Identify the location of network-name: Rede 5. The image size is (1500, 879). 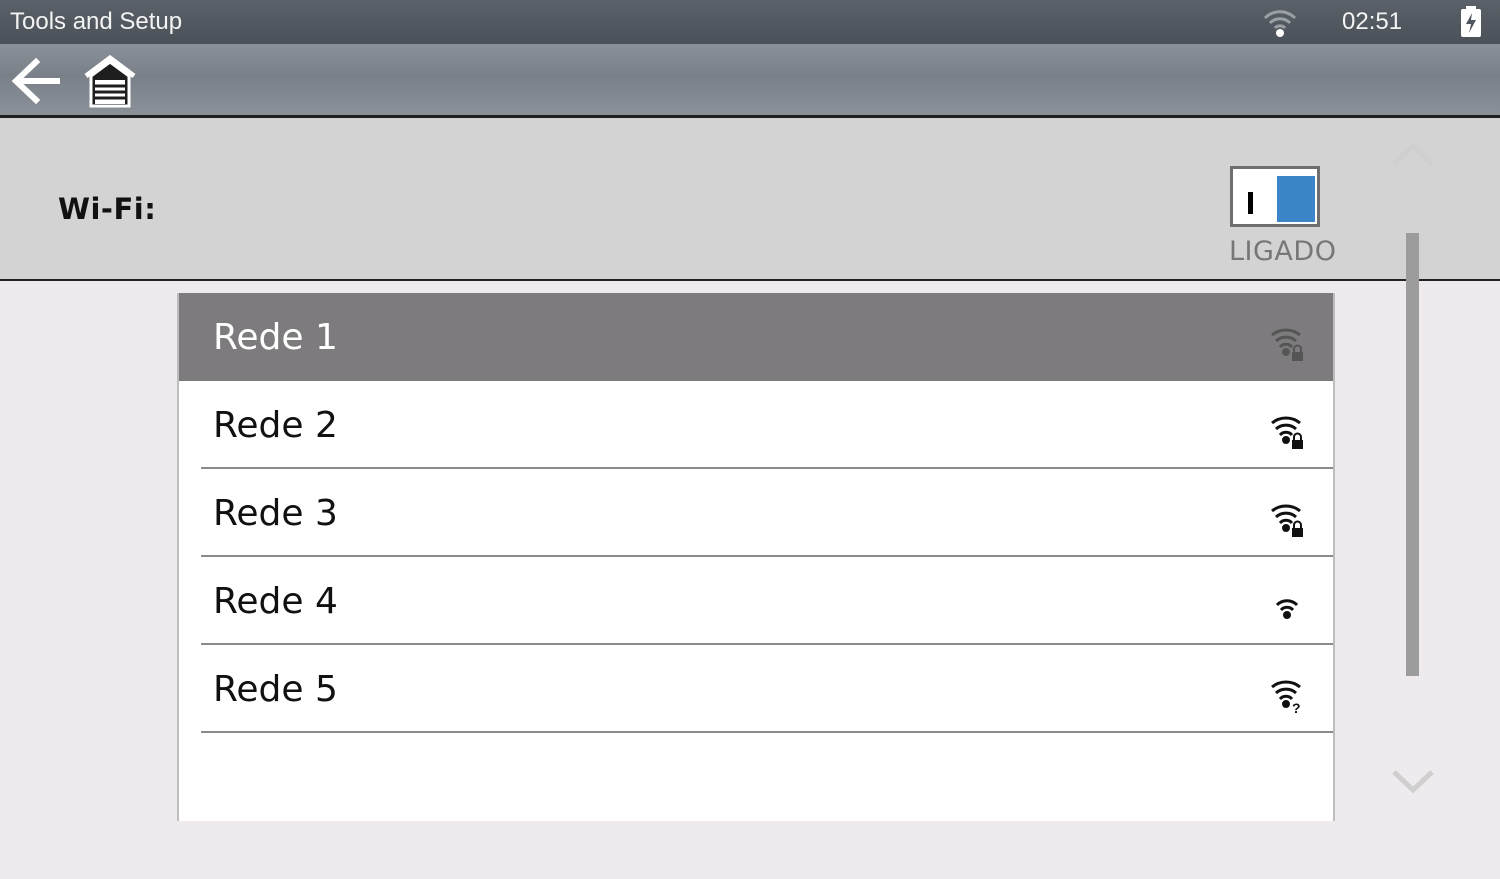
(275, 689).